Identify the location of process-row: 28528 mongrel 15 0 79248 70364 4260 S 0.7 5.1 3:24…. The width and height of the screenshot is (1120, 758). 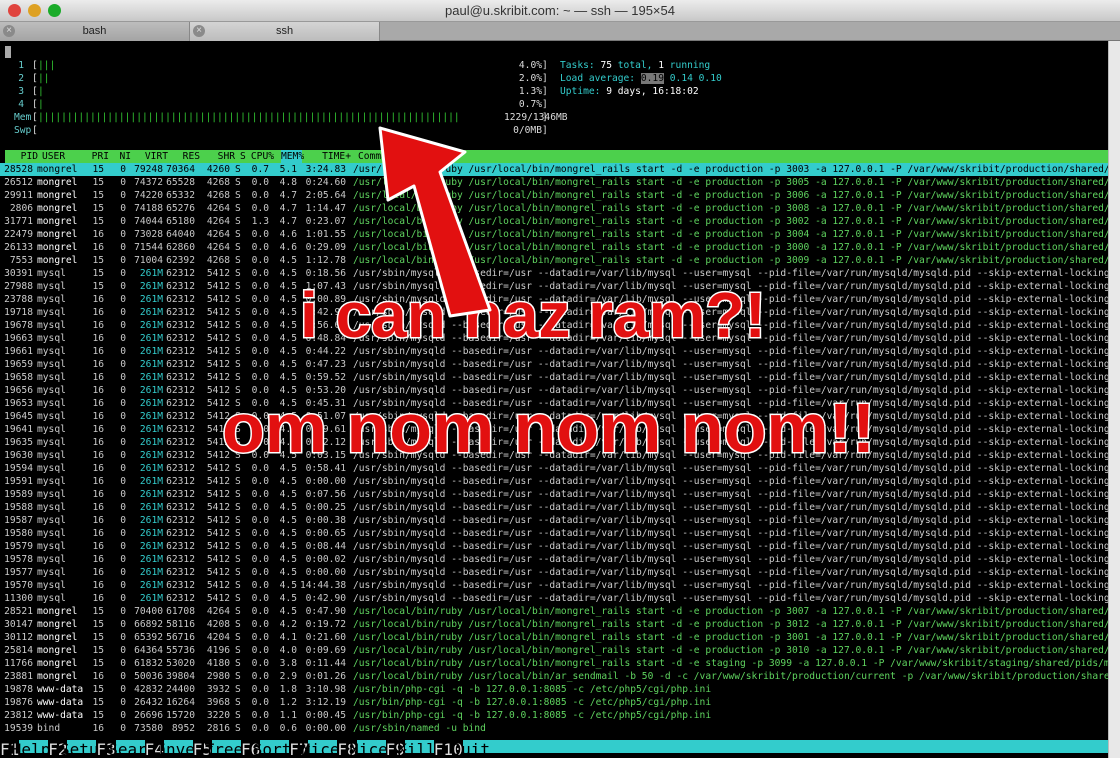
(554, 169).